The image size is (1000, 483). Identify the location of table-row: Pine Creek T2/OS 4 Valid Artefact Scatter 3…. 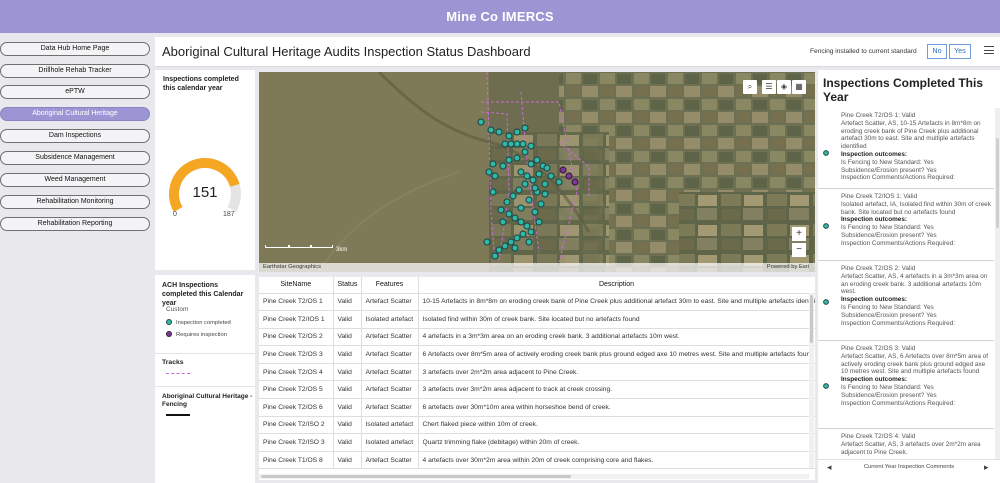
(537, 372).